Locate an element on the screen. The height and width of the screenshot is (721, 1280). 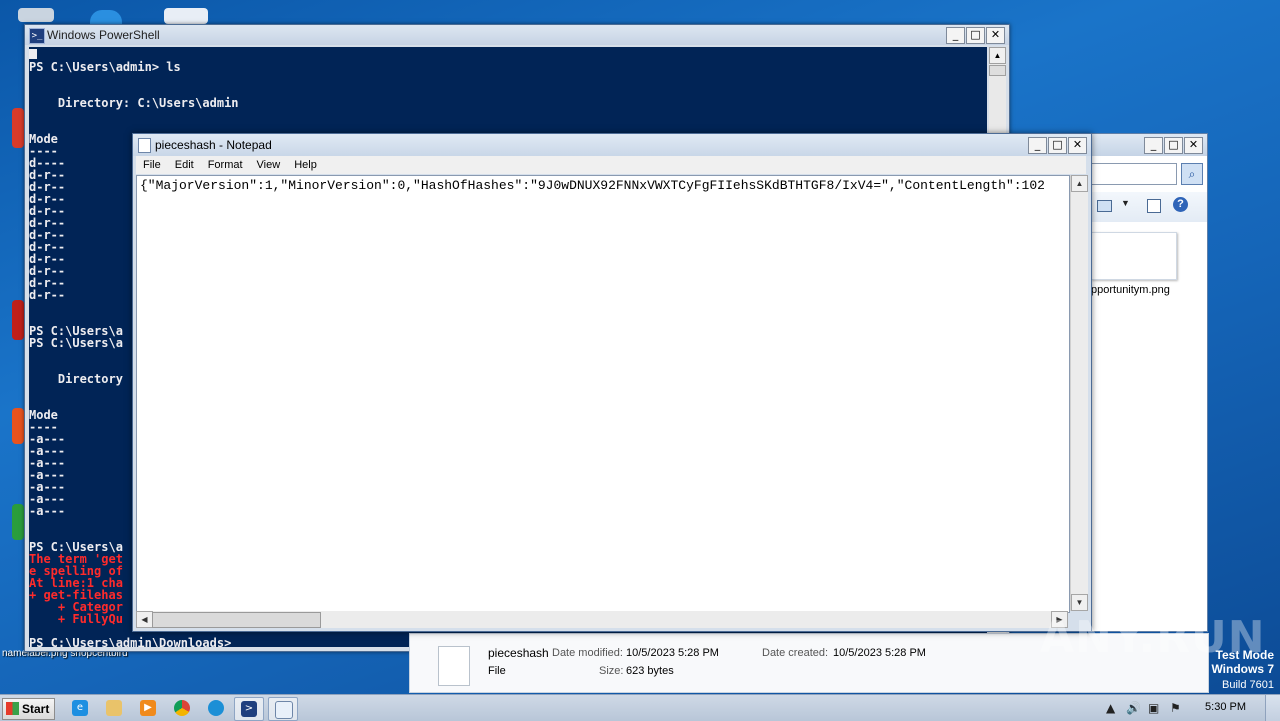
taskbar-media-player: ▶ is located at coordinates (148, 708).